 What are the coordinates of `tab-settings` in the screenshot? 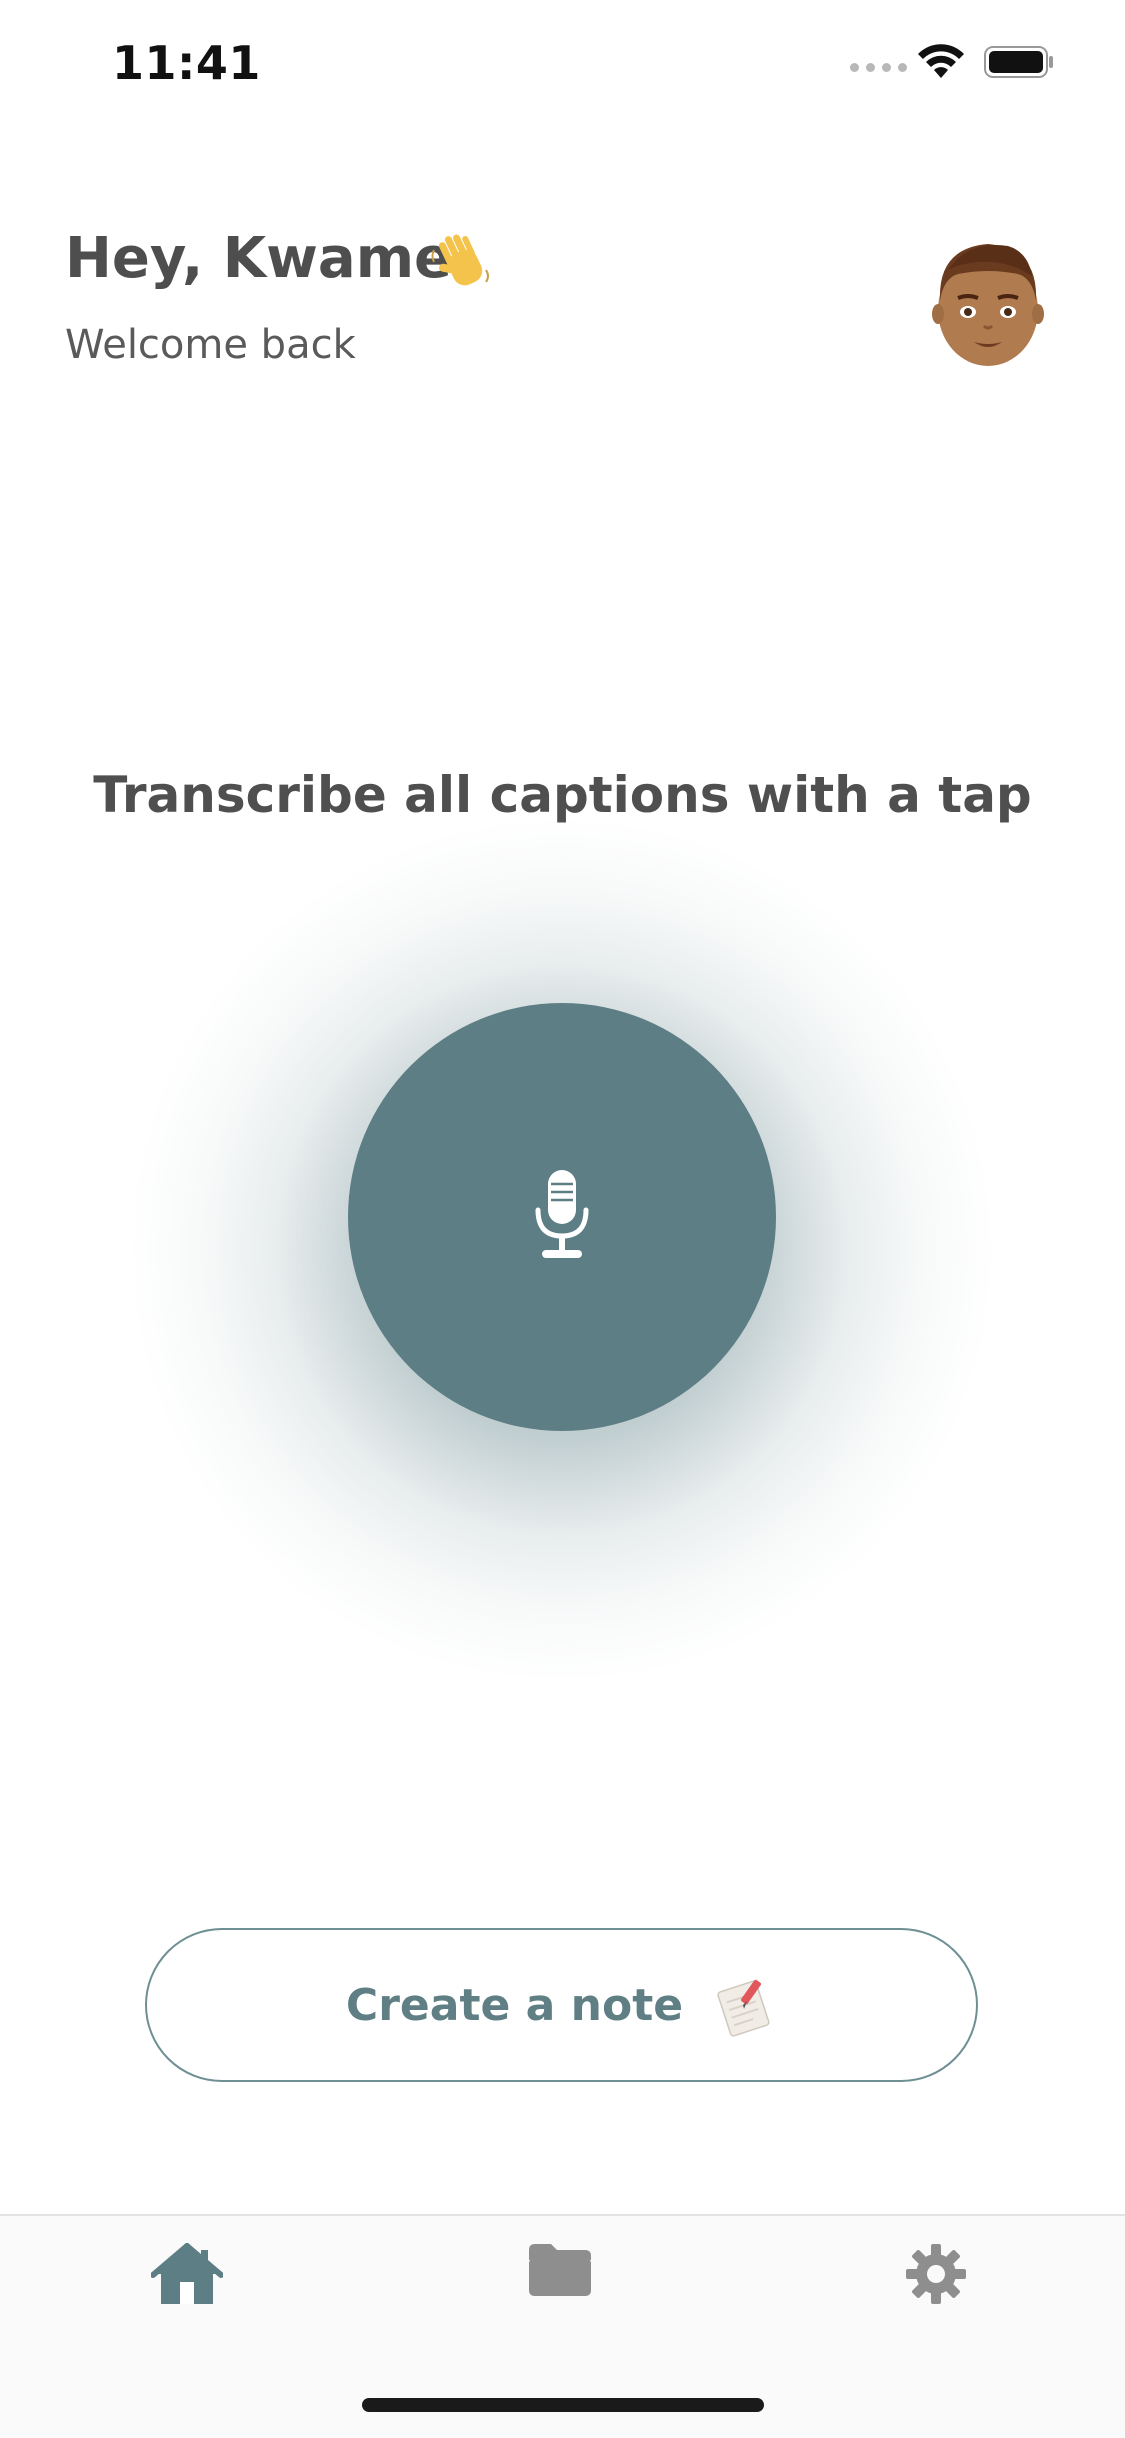 It's located at (936, 2287).